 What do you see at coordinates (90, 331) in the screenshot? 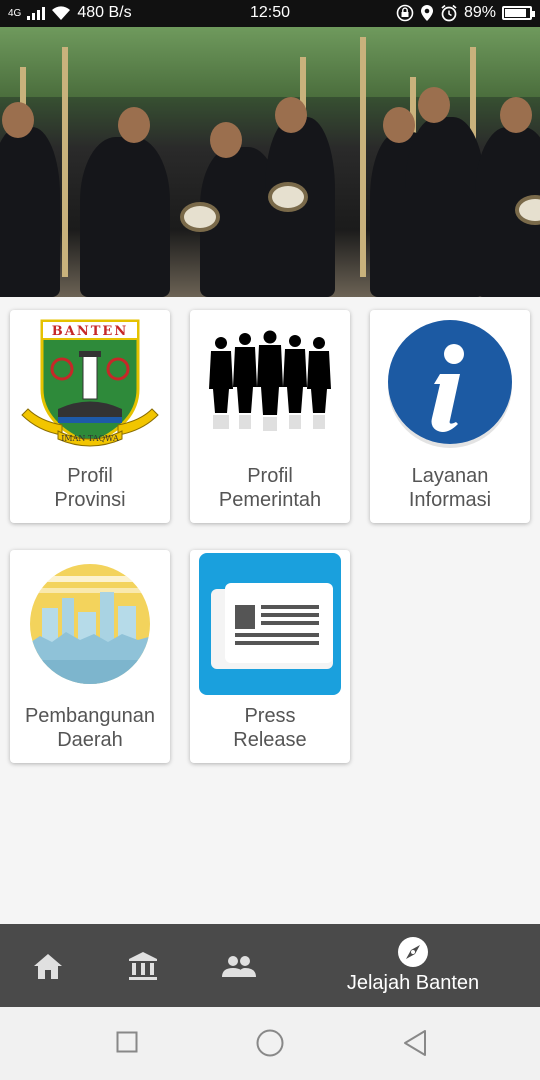
I see `emblem-title: BANTEN` at bounding box center [90, 331].